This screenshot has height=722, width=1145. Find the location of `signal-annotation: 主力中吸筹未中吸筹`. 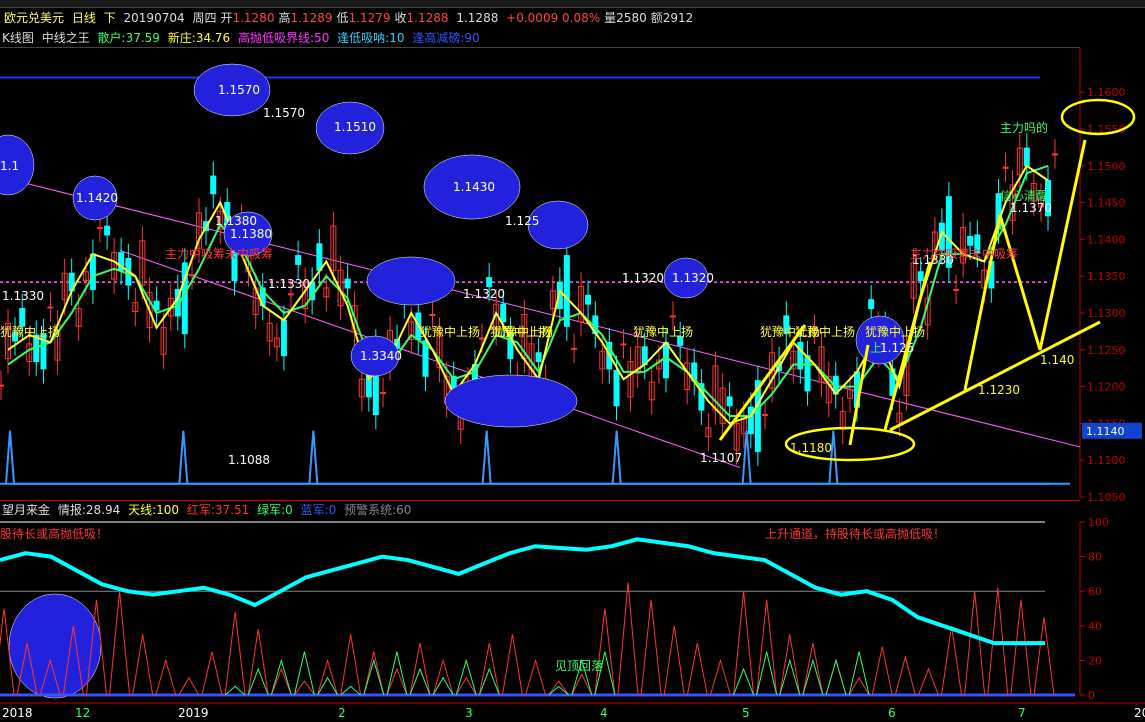

signal-annotation: 主力中吸筹未中吸筹 is located at coordinates (219, 253).